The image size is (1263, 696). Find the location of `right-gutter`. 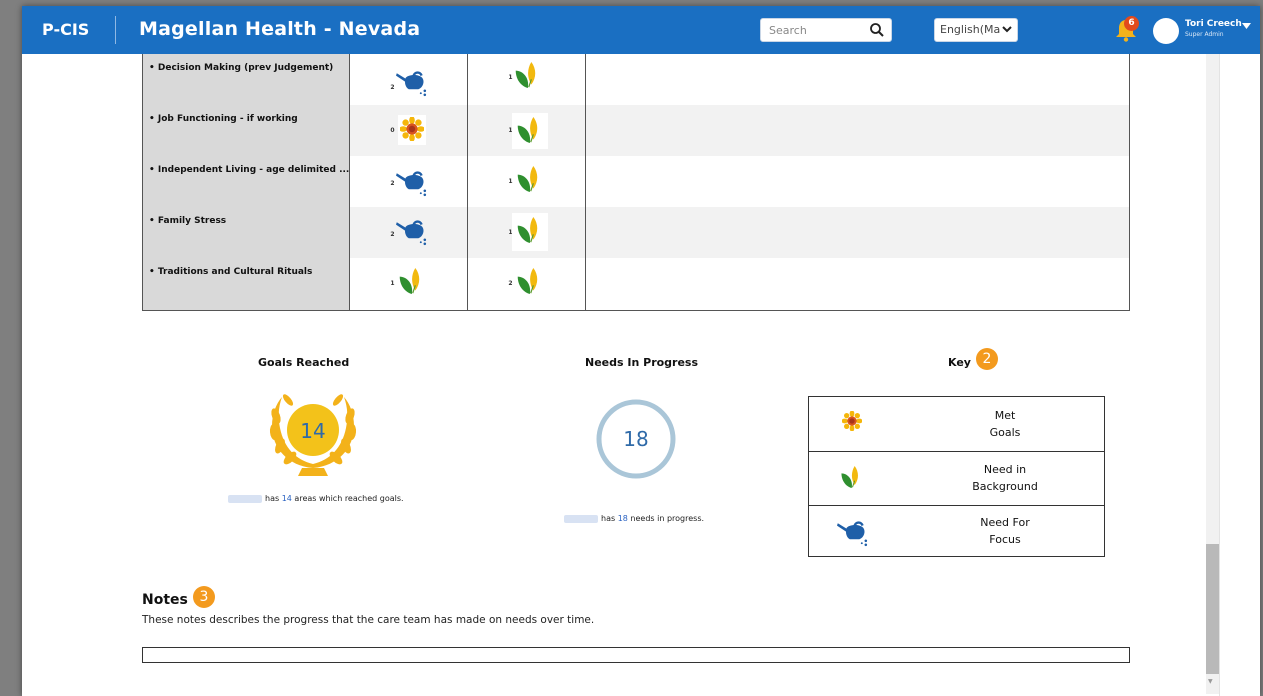

right-gutter is located at coordinates (1239, 375).